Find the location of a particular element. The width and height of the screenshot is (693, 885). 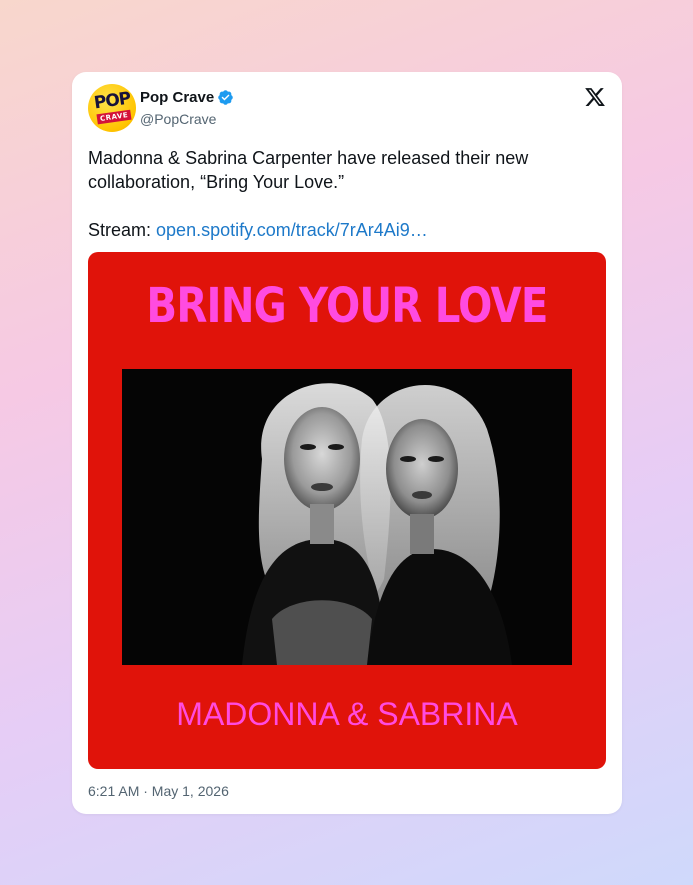

tweet-timestamp: 6:21 AM · May 1, 2026 is located at coordinates (158, 791).